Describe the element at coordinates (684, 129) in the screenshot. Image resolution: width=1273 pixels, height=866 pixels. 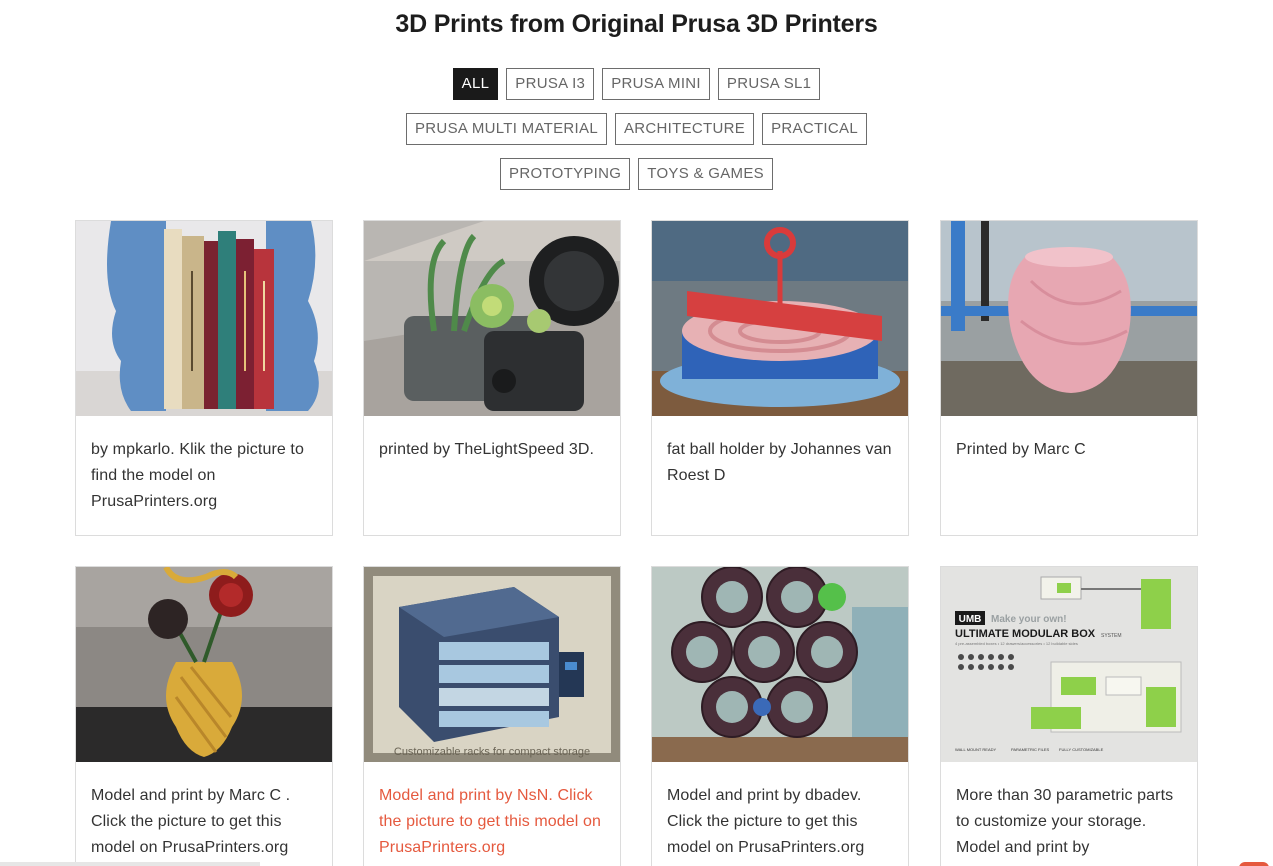
I see `filter-architecture-button: ARCHITECTURE` at that location.